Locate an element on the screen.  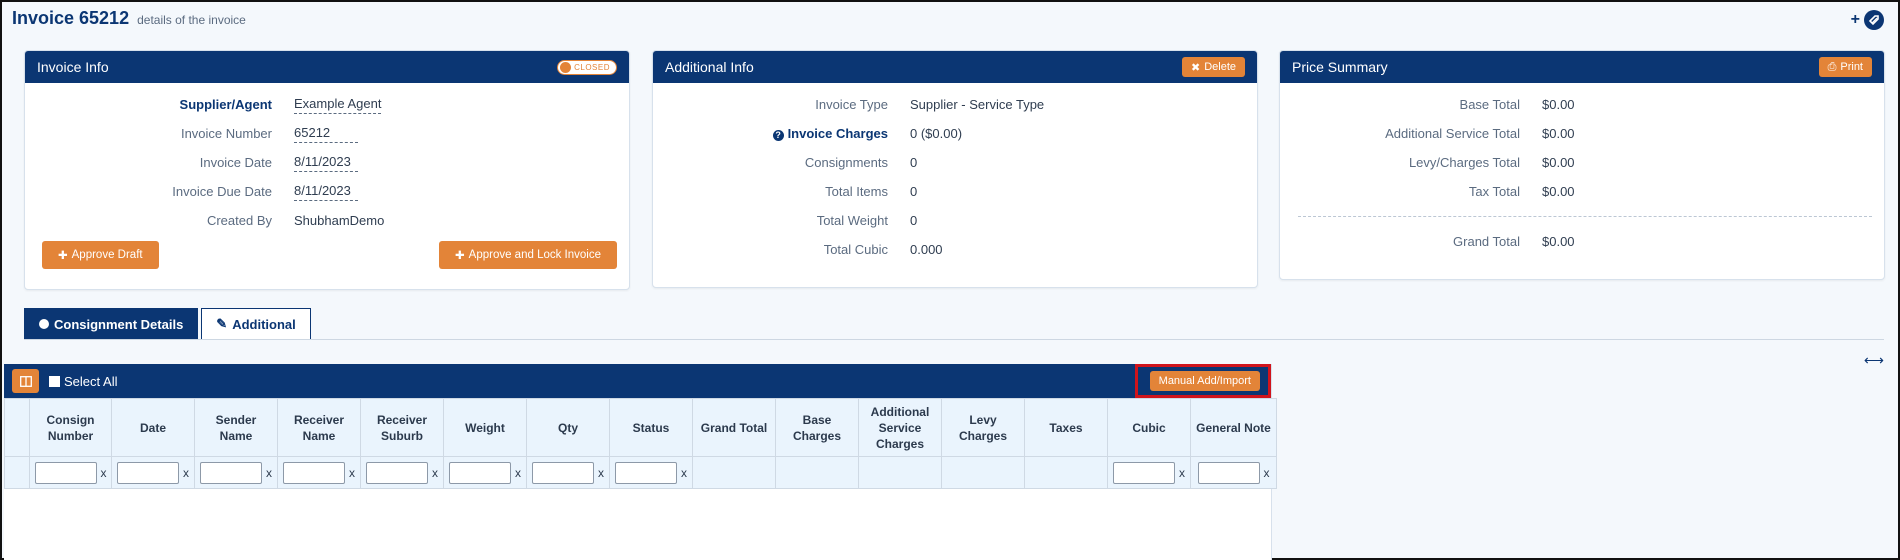
header-weight: Weight is located at coordinates (485, 427).